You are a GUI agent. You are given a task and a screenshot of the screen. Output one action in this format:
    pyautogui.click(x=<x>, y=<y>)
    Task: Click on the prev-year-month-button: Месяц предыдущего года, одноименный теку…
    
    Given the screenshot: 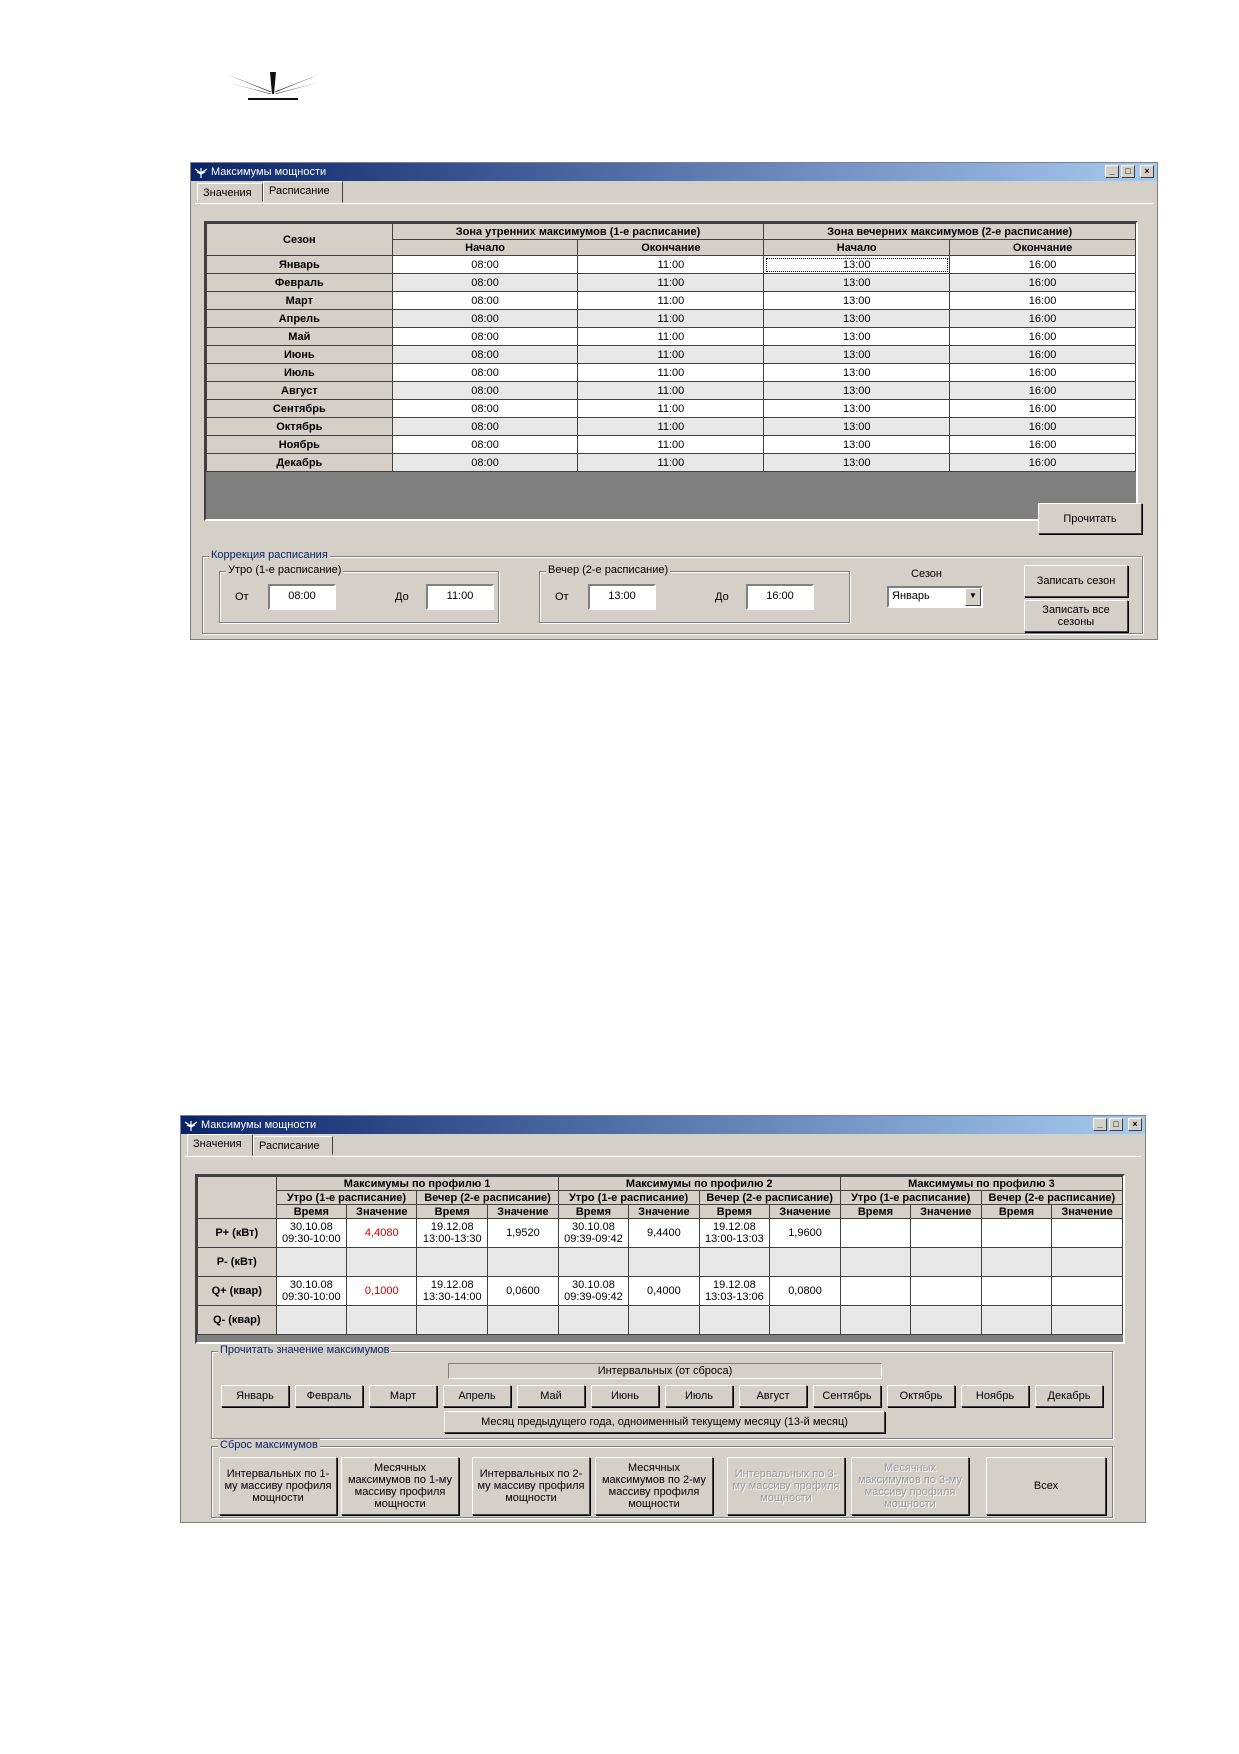 What is the action you would take?
    pyautogui.click(x=664, y=1422)
    